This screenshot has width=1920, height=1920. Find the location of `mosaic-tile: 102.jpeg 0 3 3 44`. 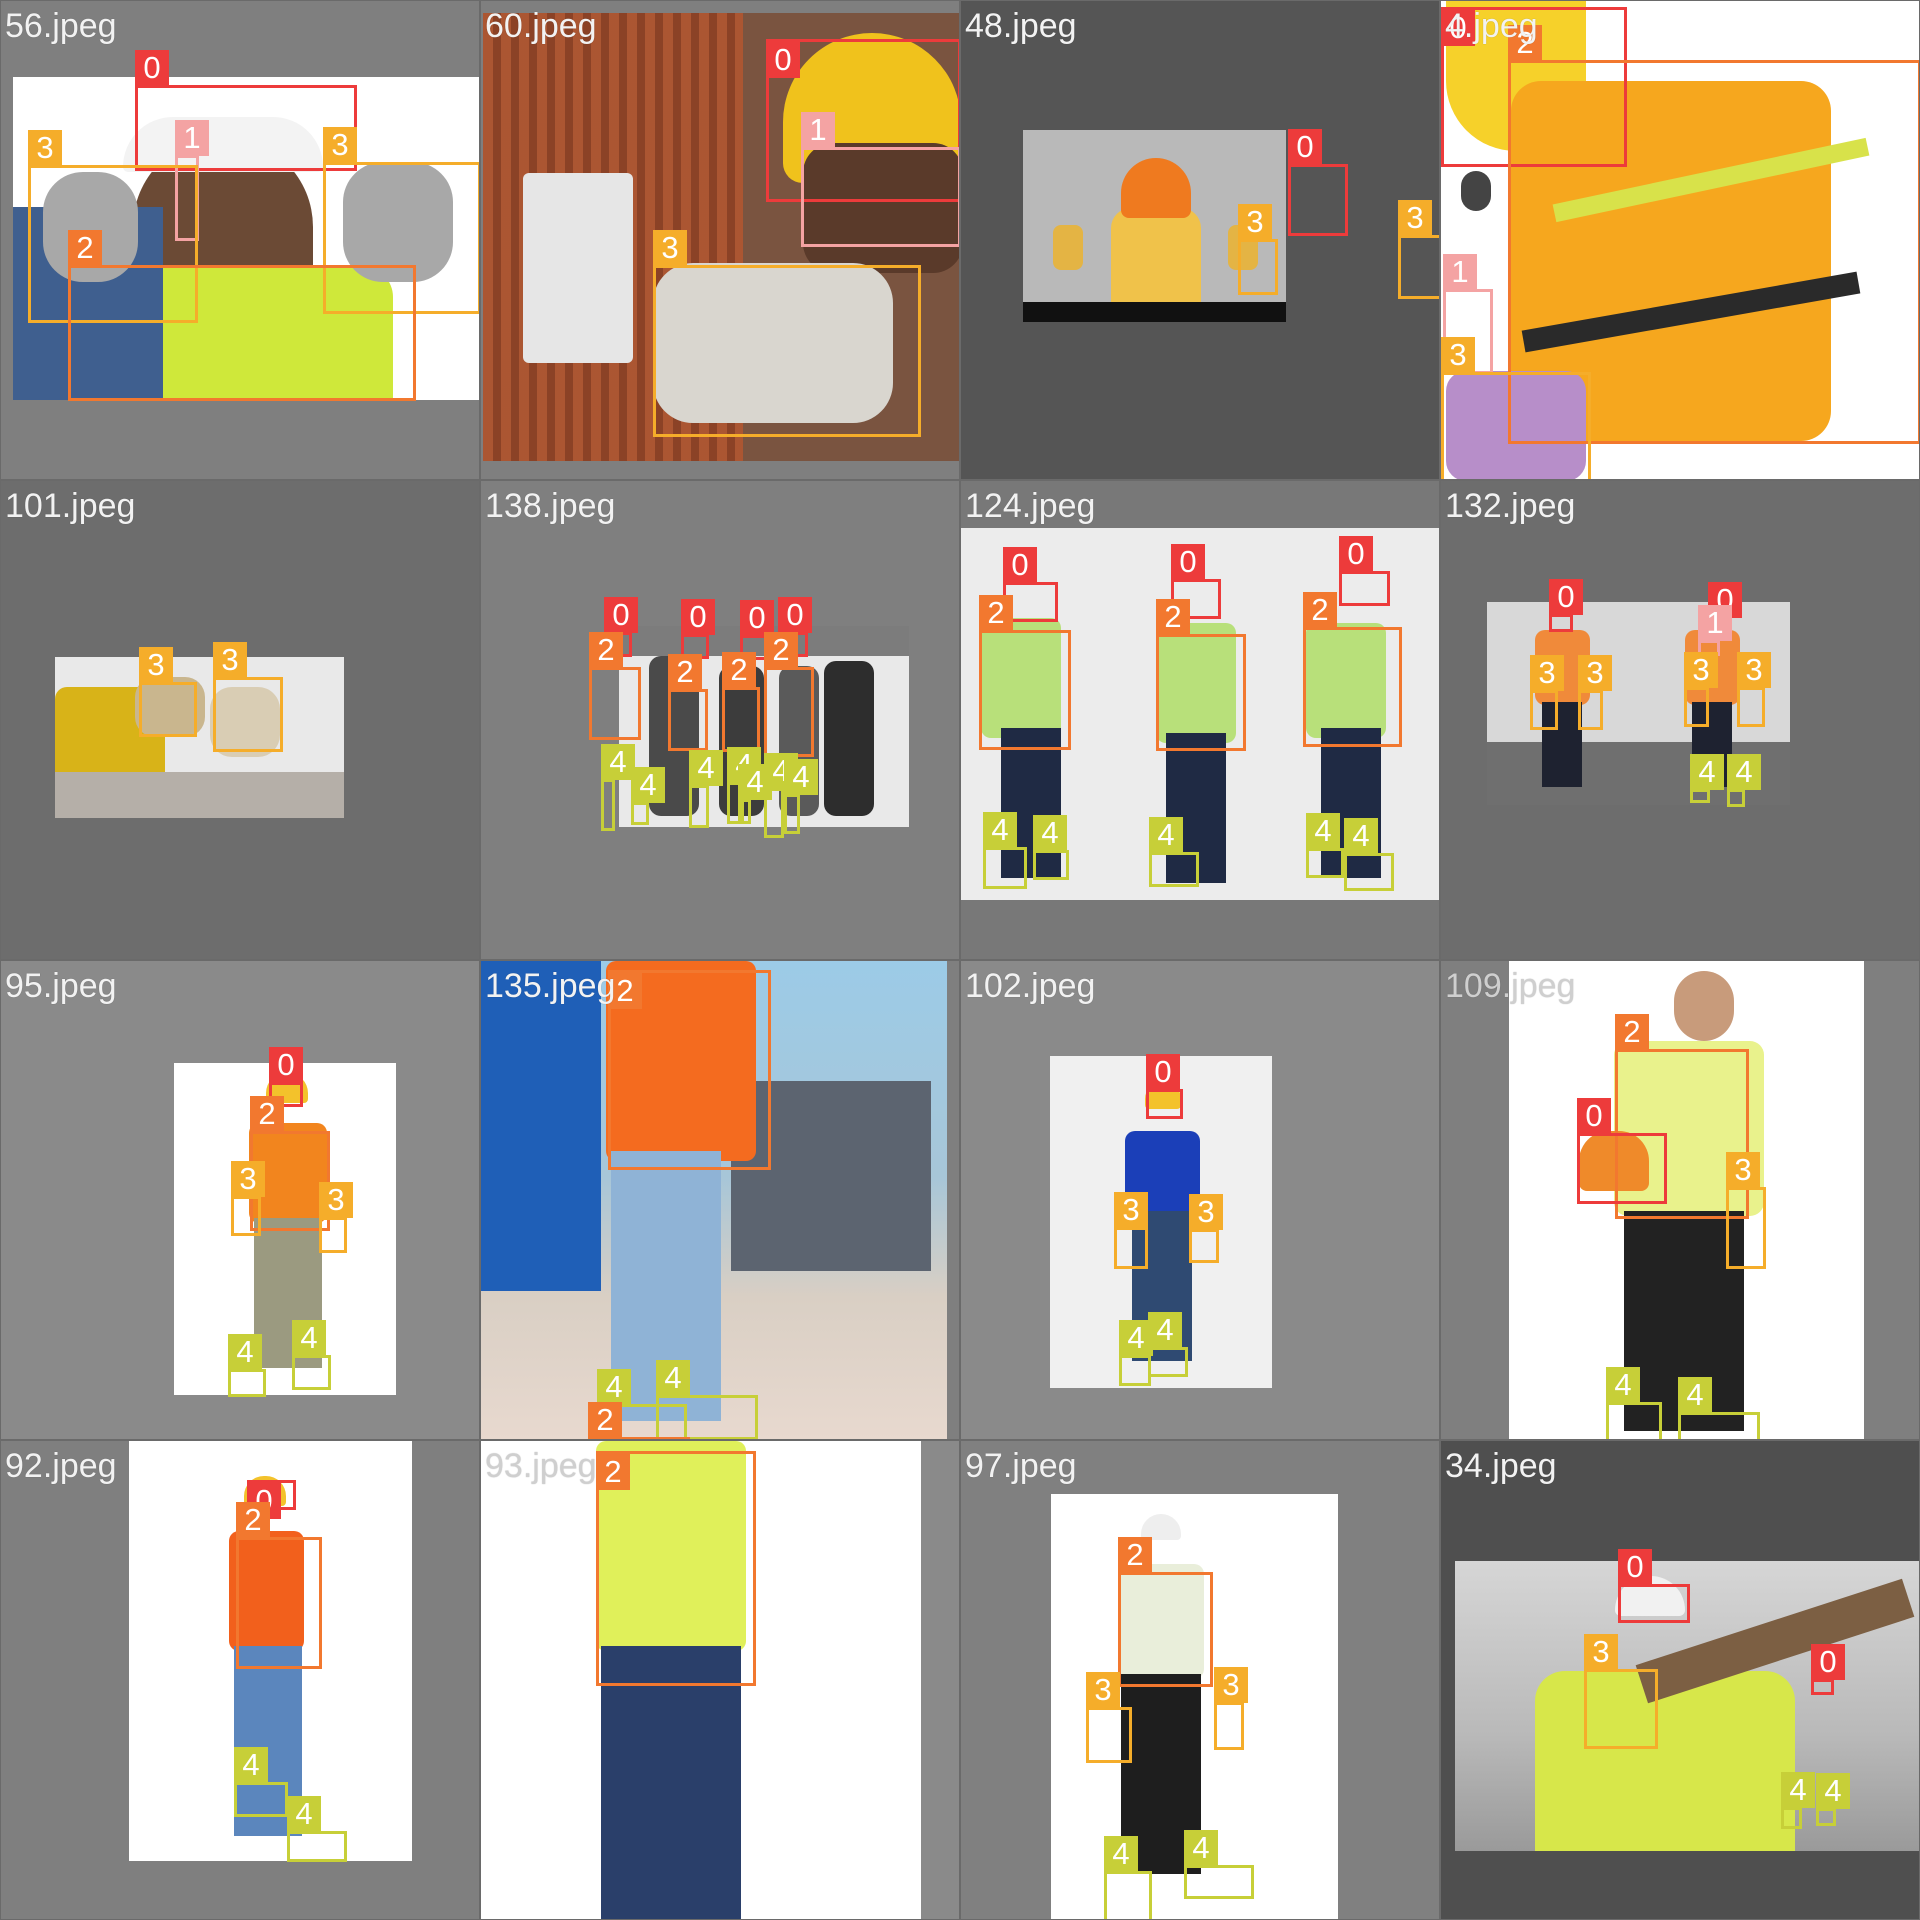

mosaic-tile: 102.jpeg 0 3 3 44 is located at coordinates (1200, 1200).